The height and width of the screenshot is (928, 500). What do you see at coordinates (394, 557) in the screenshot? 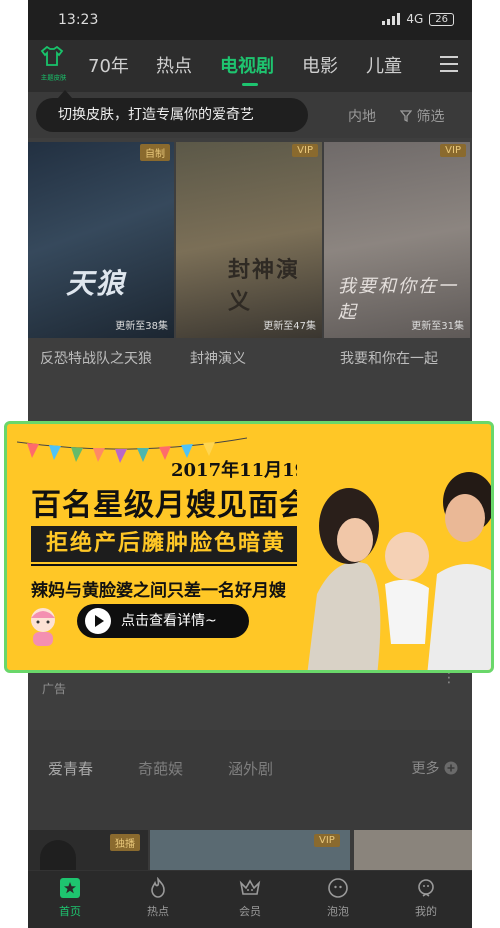
I see `family-photo` at bounding box center [394, 557].